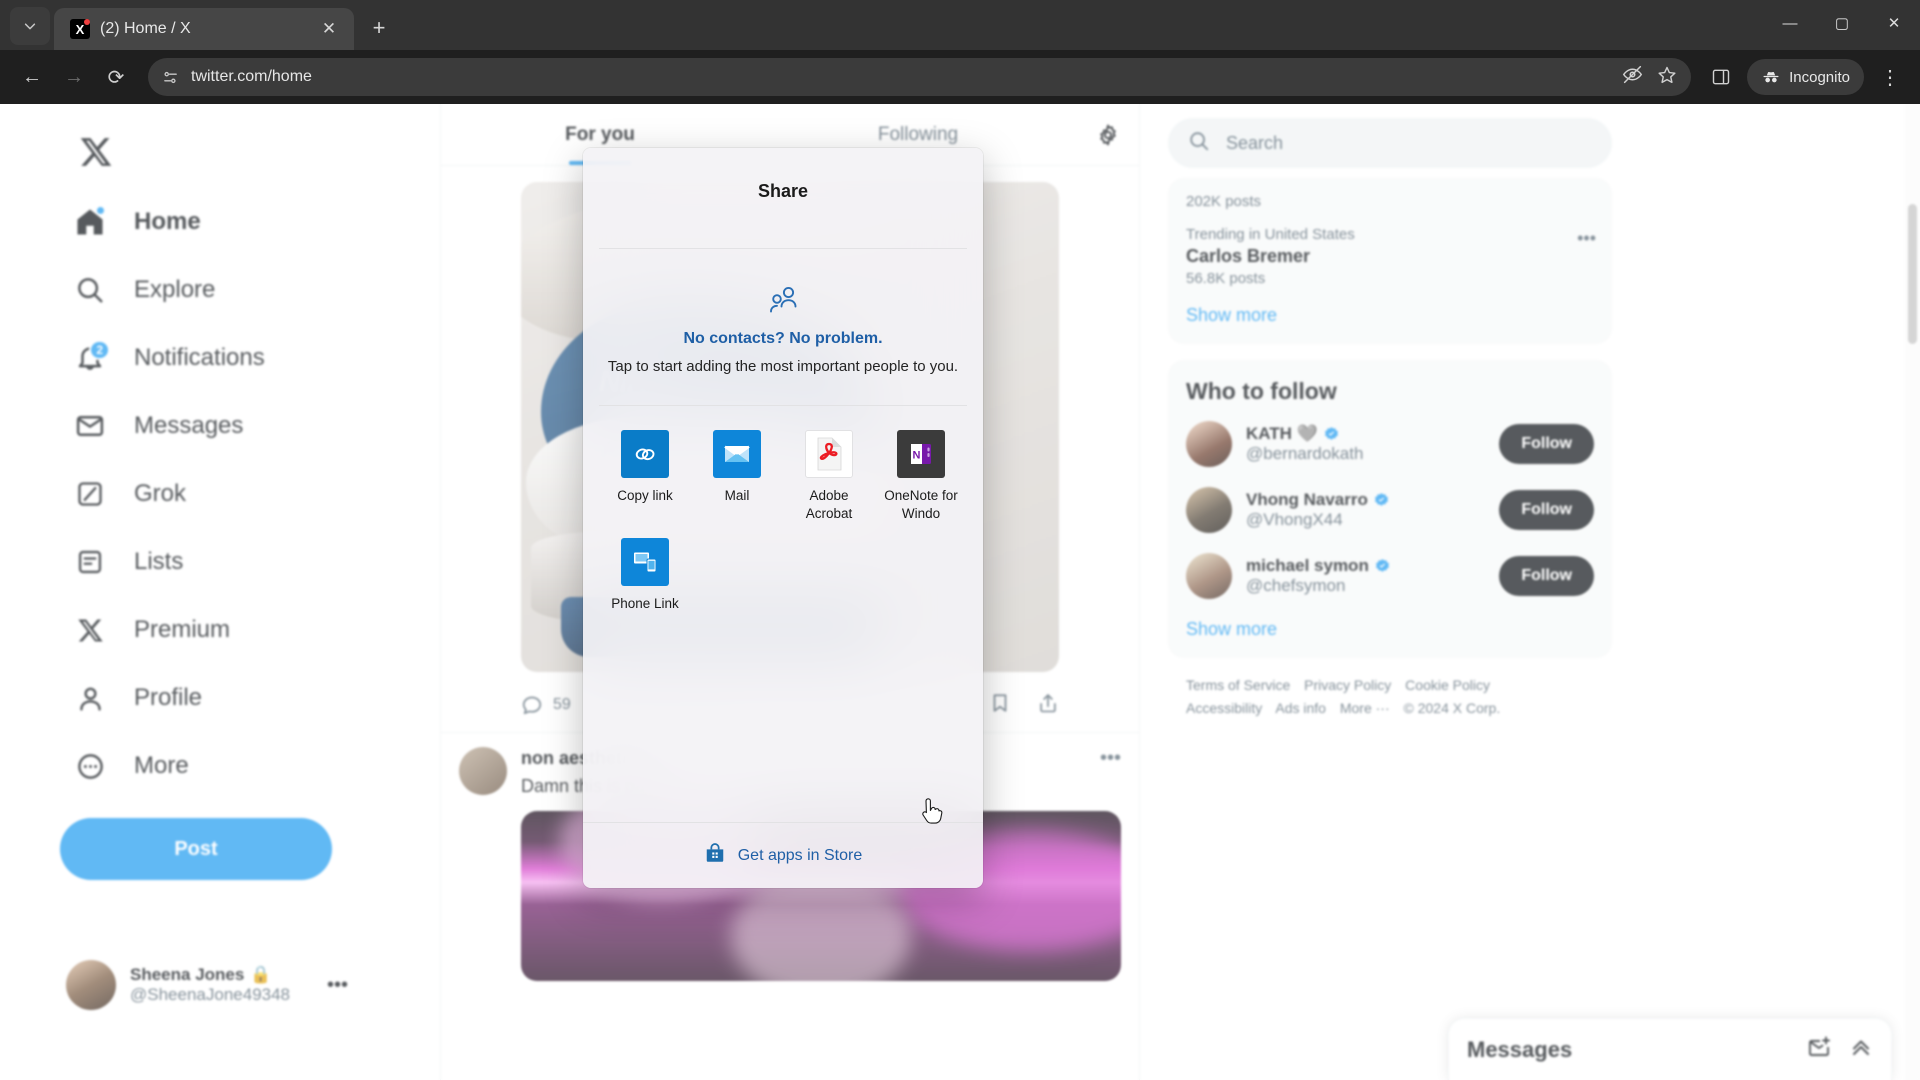 The image size is (1920, 1080). What do you see at coordinates (715, 855) in the screenshot?
I see `store-icon` at bounding box center [715, 855].